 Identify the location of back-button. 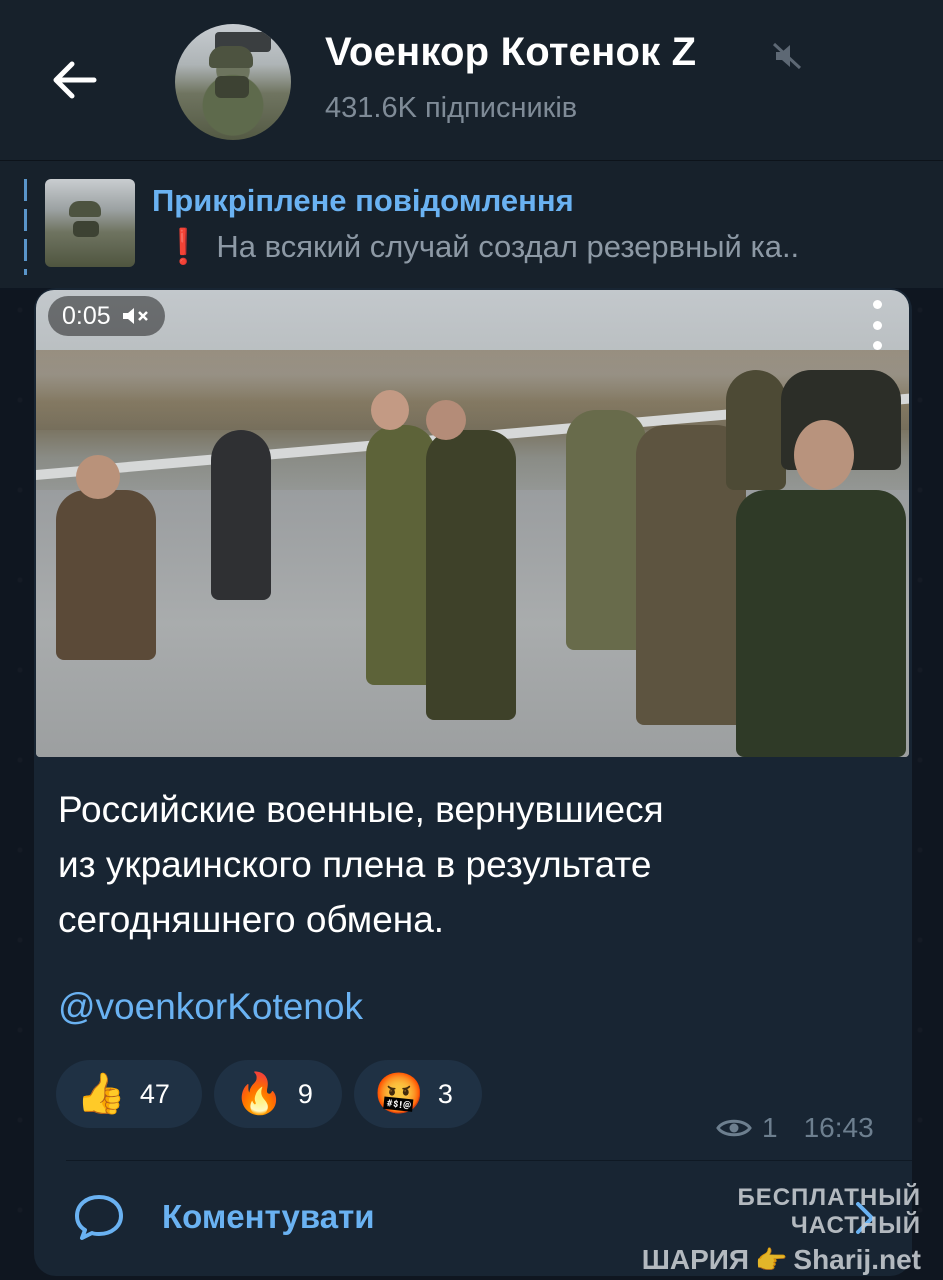
(74, 80).